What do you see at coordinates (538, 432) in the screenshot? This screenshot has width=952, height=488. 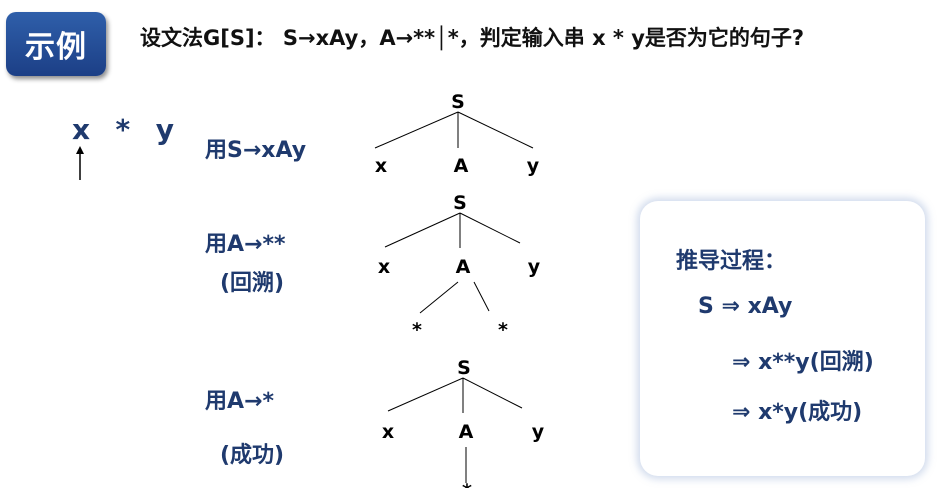 I see `tree-3-child-y: y` at bounding box center [538, 432].